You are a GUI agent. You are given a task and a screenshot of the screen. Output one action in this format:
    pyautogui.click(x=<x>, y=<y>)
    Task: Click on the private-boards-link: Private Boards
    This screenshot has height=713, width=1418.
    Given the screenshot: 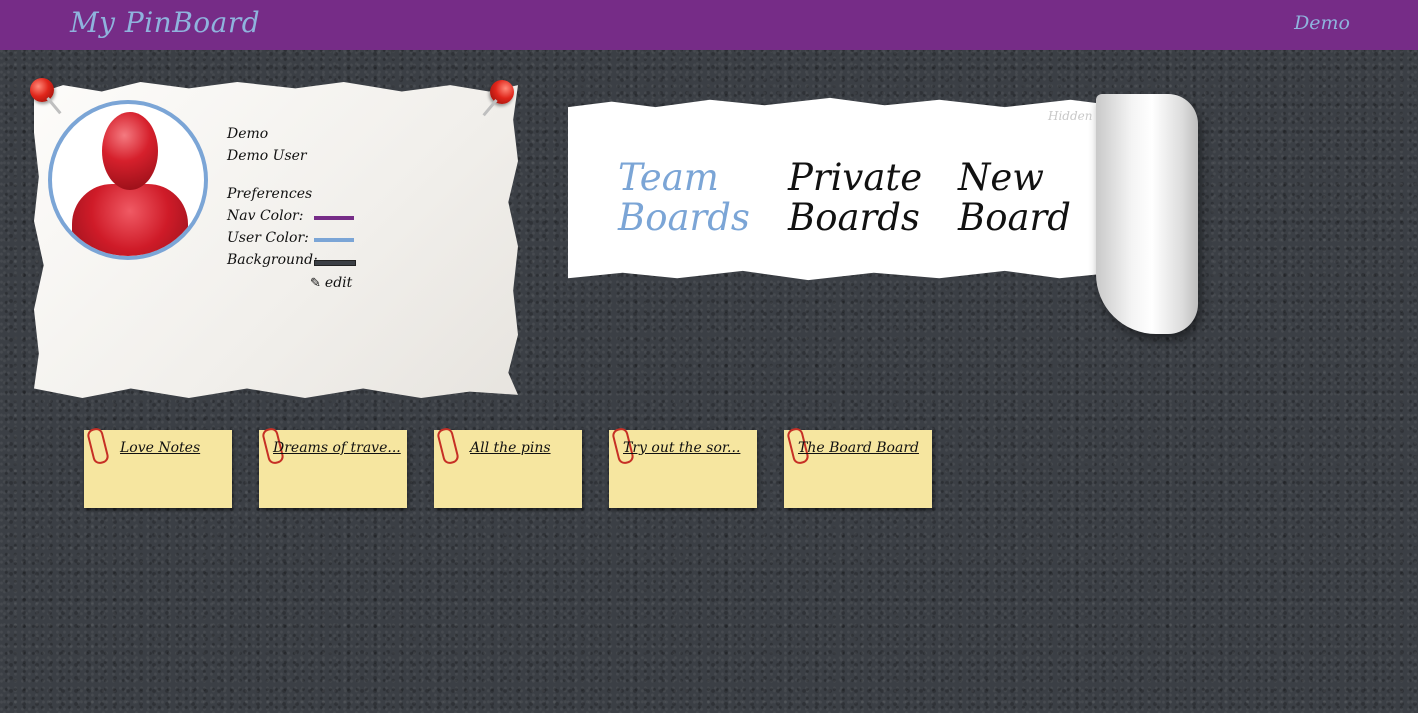 What is the action you would take?
    pyautogui.click(x=855, y=198)
    